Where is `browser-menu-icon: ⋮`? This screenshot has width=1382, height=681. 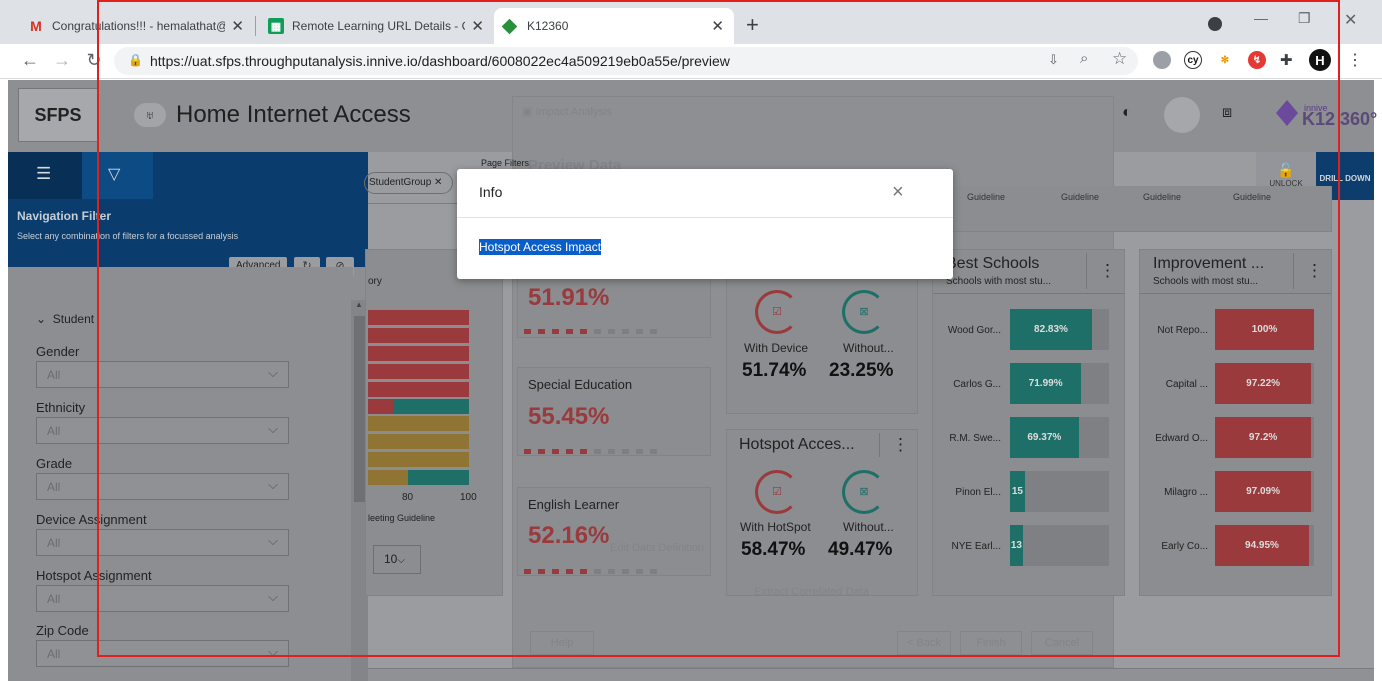
browser-menu-icon: ⋮ is located at coordinates (1355, 60).